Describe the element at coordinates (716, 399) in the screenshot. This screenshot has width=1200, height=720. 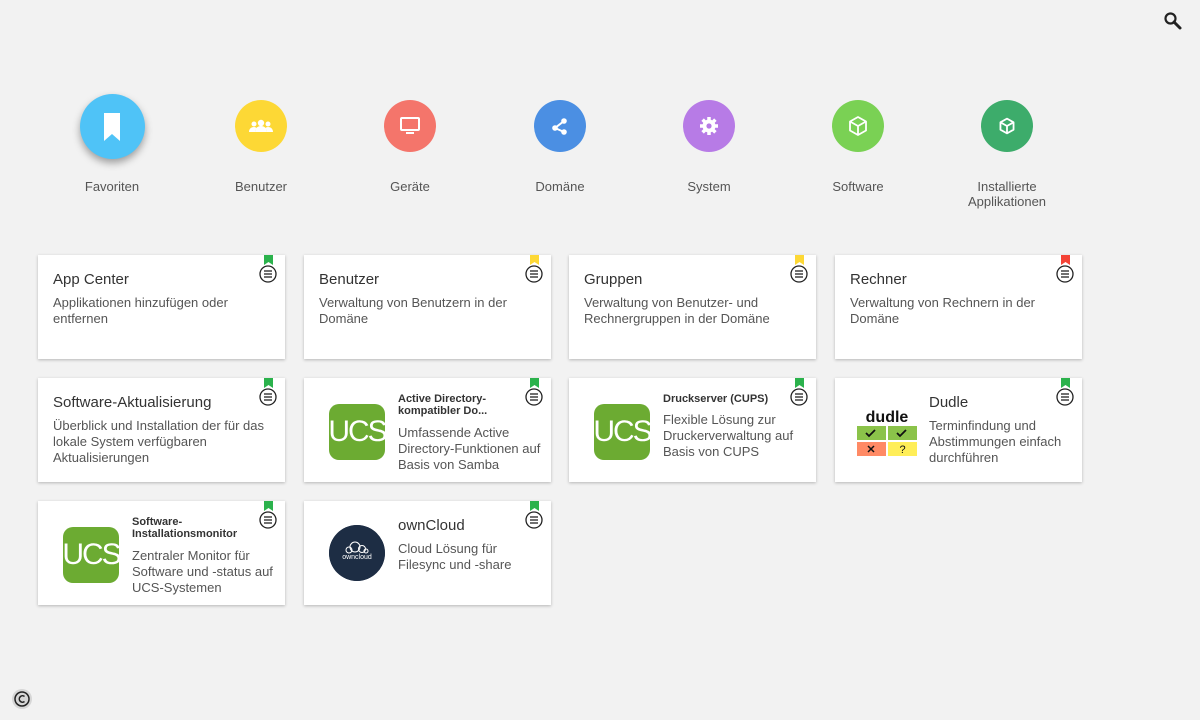
I see `tile-title: Druckserver (CUPS)` at that location.